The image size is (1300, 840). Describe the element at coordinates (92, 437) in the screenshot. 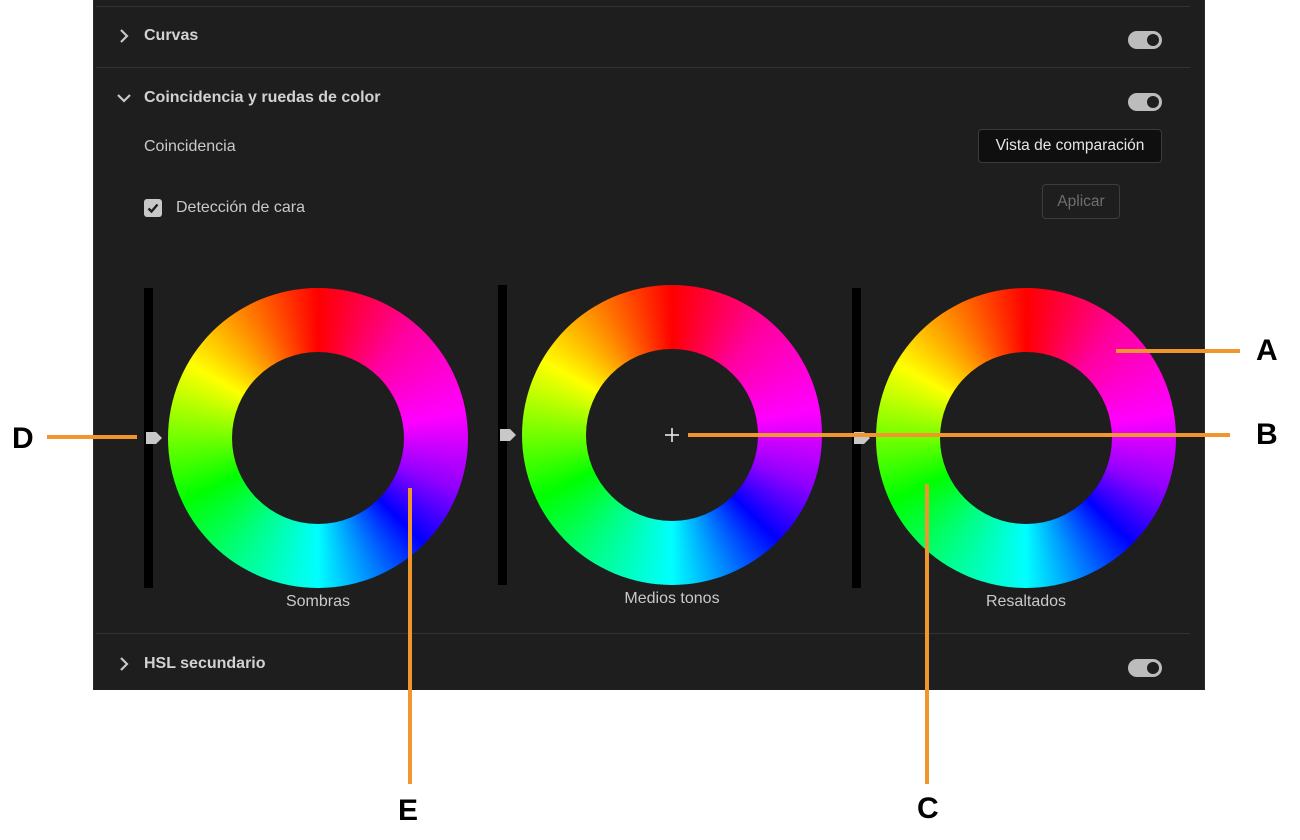

I see `callout-line-d` at that location.